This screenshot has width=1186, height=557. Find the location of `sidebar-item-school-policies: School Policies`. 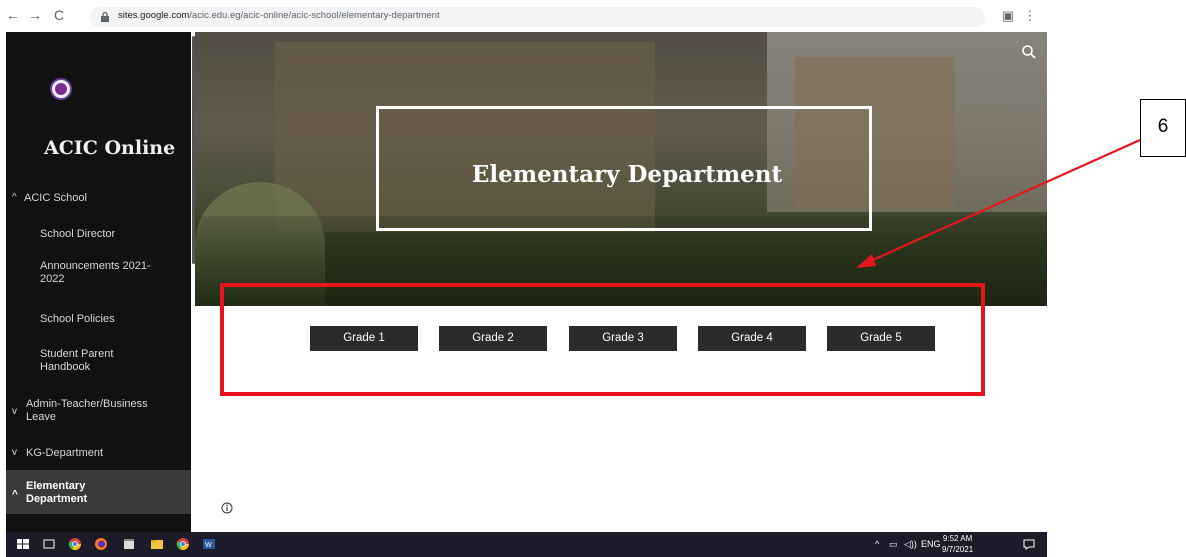

sidebar-item-school-policies: School Policies is located at coordinates (98, 319).